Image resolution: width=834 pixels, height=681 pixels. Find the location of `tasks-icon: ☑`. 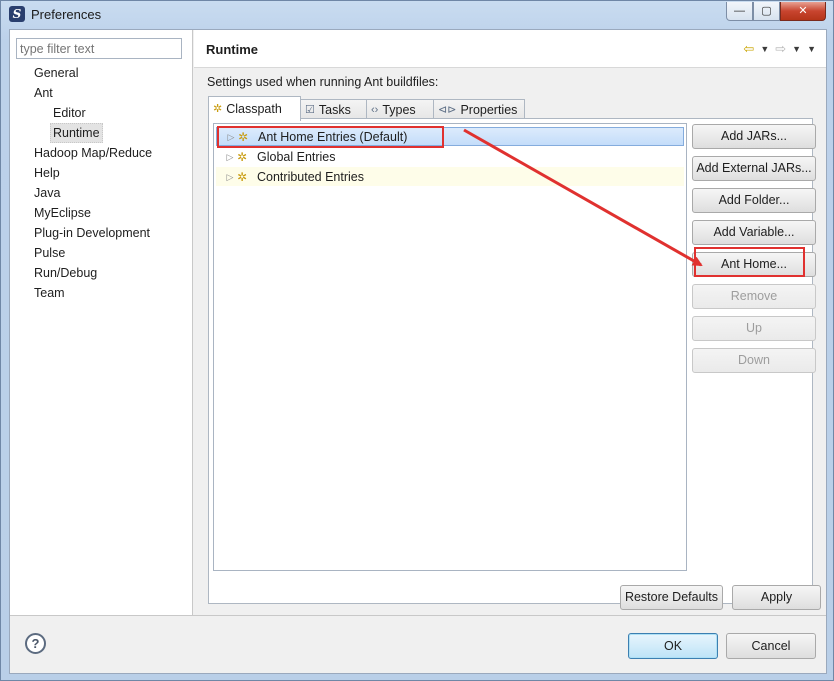

tasks-icon: ☑ is located at coordinates (310, 109).